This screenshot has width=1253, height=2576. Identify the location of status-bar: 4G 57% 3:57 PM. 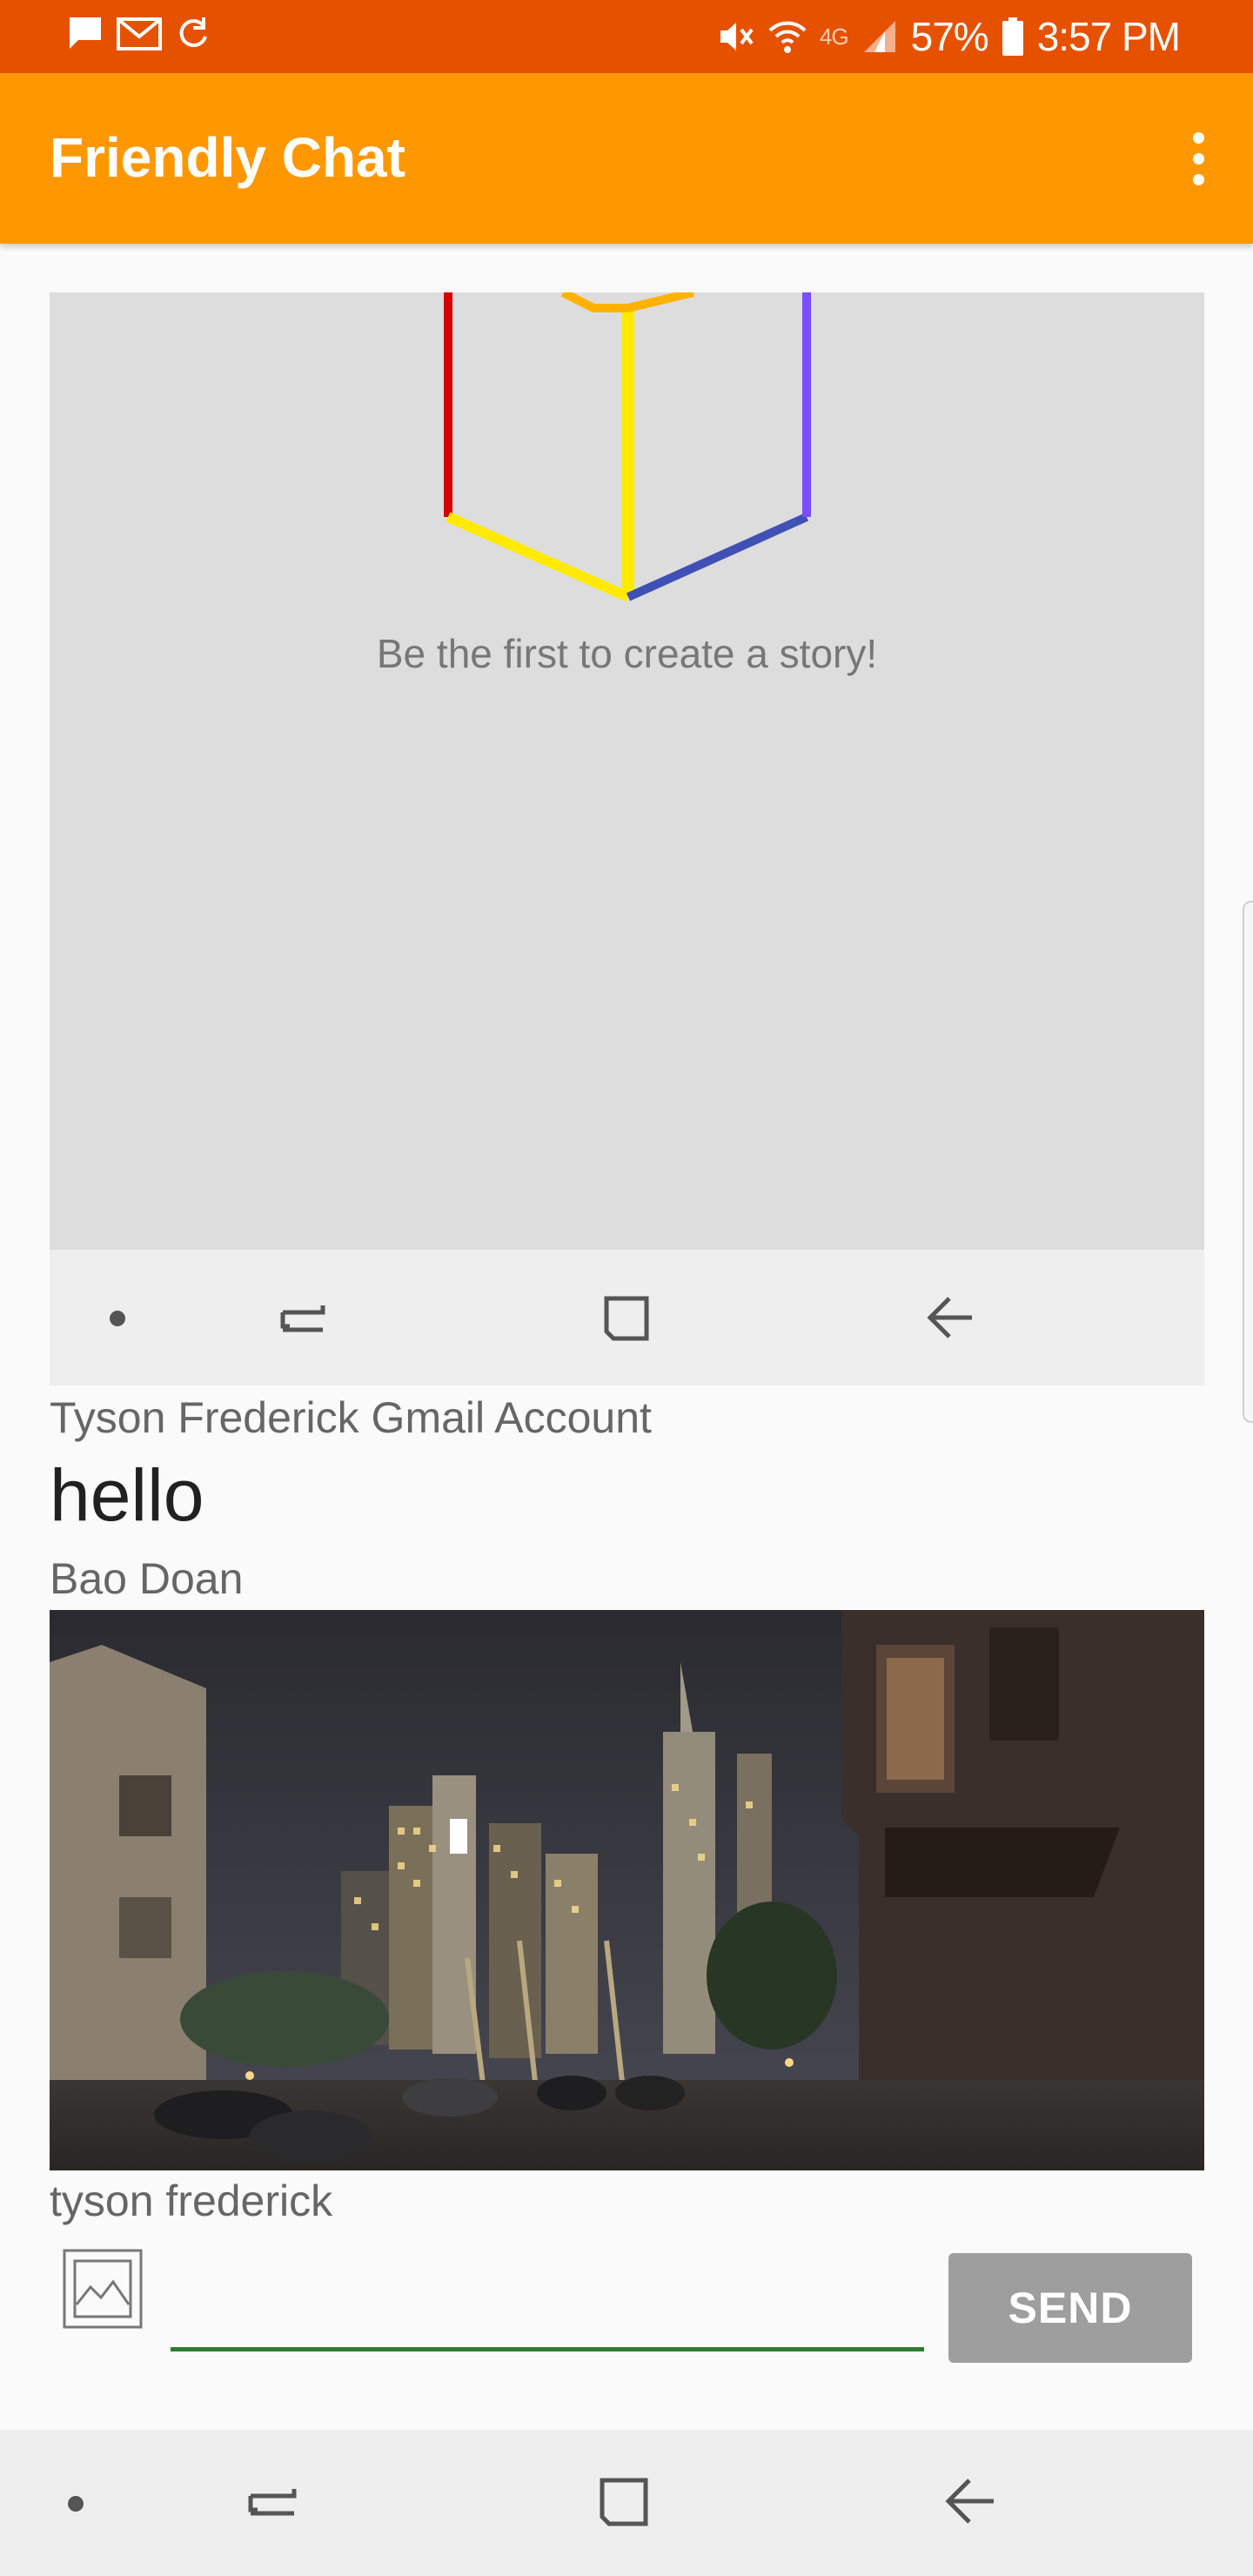
(626, 37).